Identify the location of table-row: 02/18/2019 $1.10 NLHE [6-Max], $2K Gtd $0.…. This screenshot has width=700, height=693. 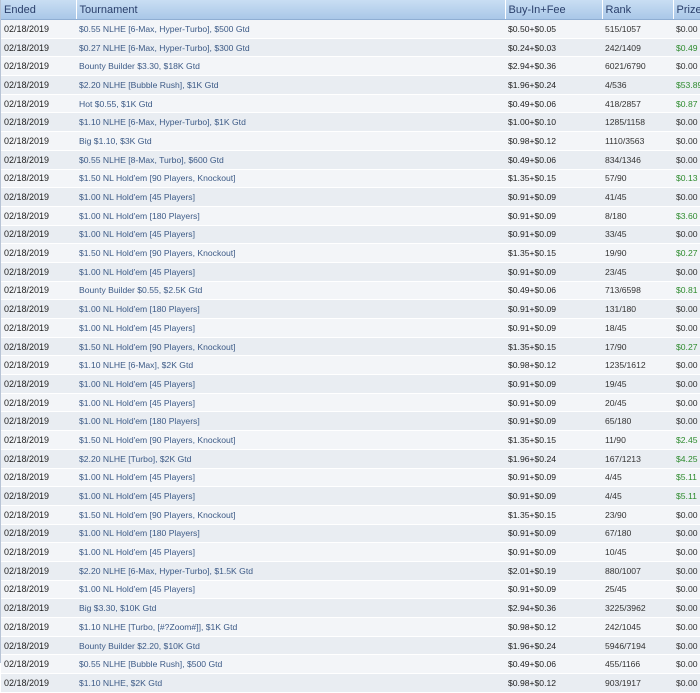
(350, 365).